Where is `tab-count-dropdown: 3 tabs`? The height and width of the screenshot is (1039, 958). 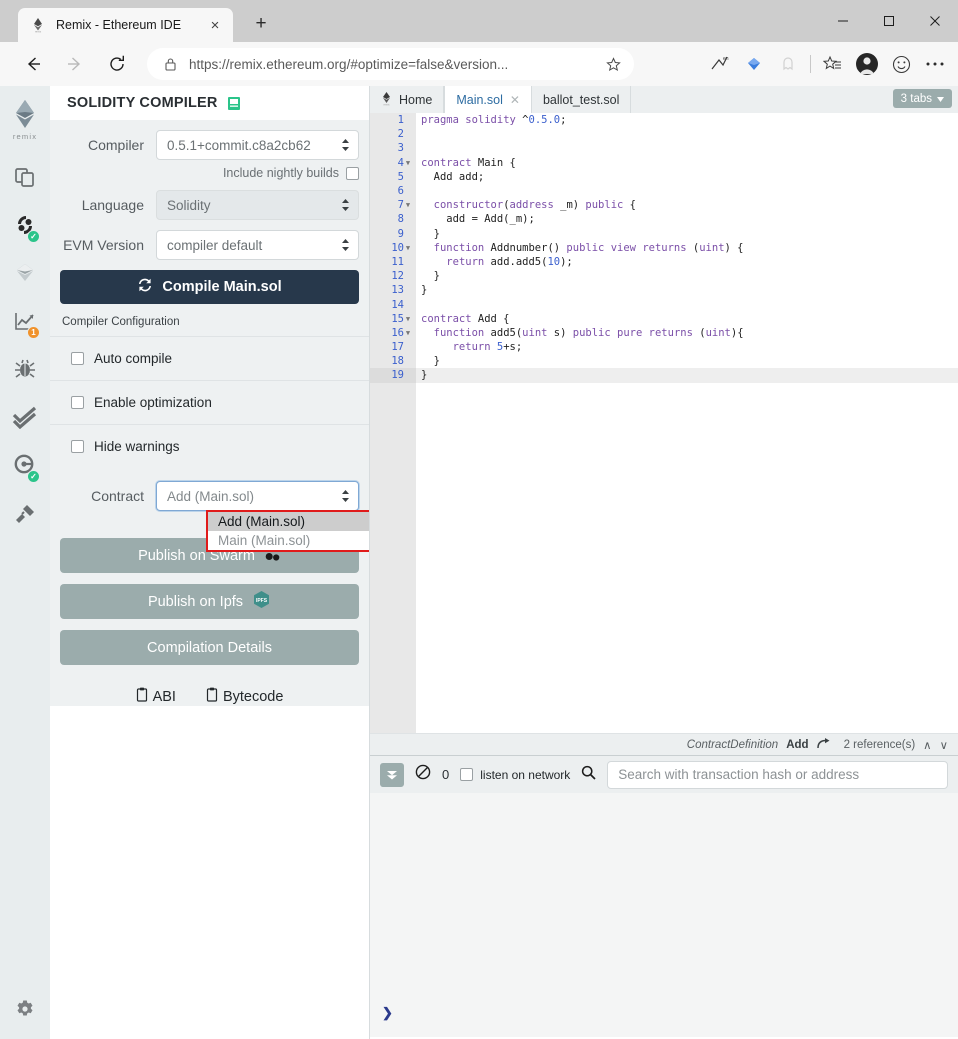
tab-count-dropdown: 3 tabs is located at coordinates (922, 98).